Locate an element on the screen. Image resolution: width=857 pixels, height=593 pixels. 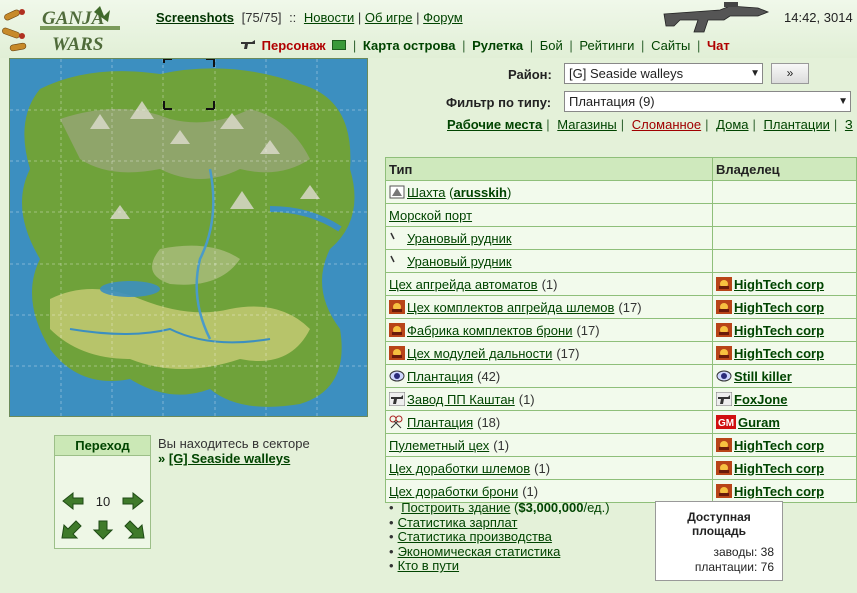
in-transit-link: Кто в пути is located at coordinates (429, 566).